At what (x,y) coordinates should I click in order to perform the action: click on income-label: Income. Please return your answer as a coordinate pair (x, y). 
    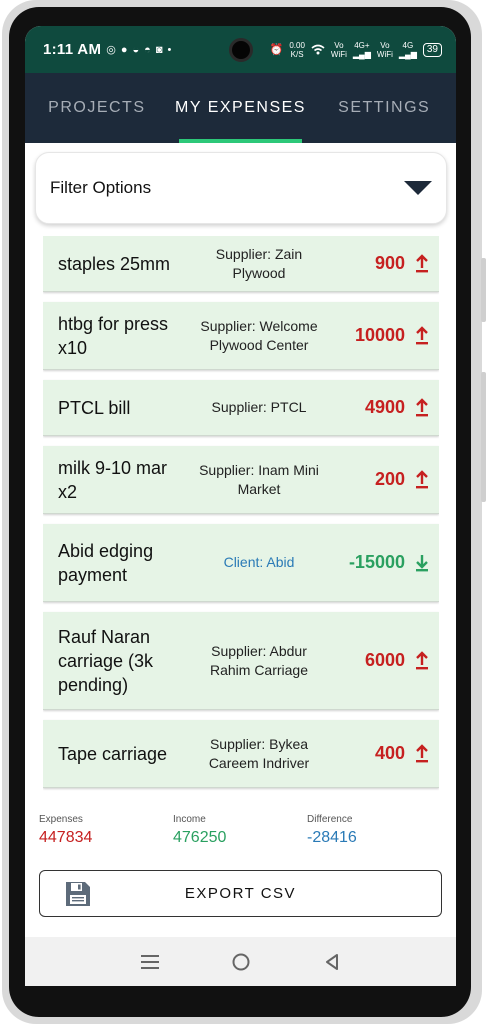
    Looking at the image, I should click on (189, 819).